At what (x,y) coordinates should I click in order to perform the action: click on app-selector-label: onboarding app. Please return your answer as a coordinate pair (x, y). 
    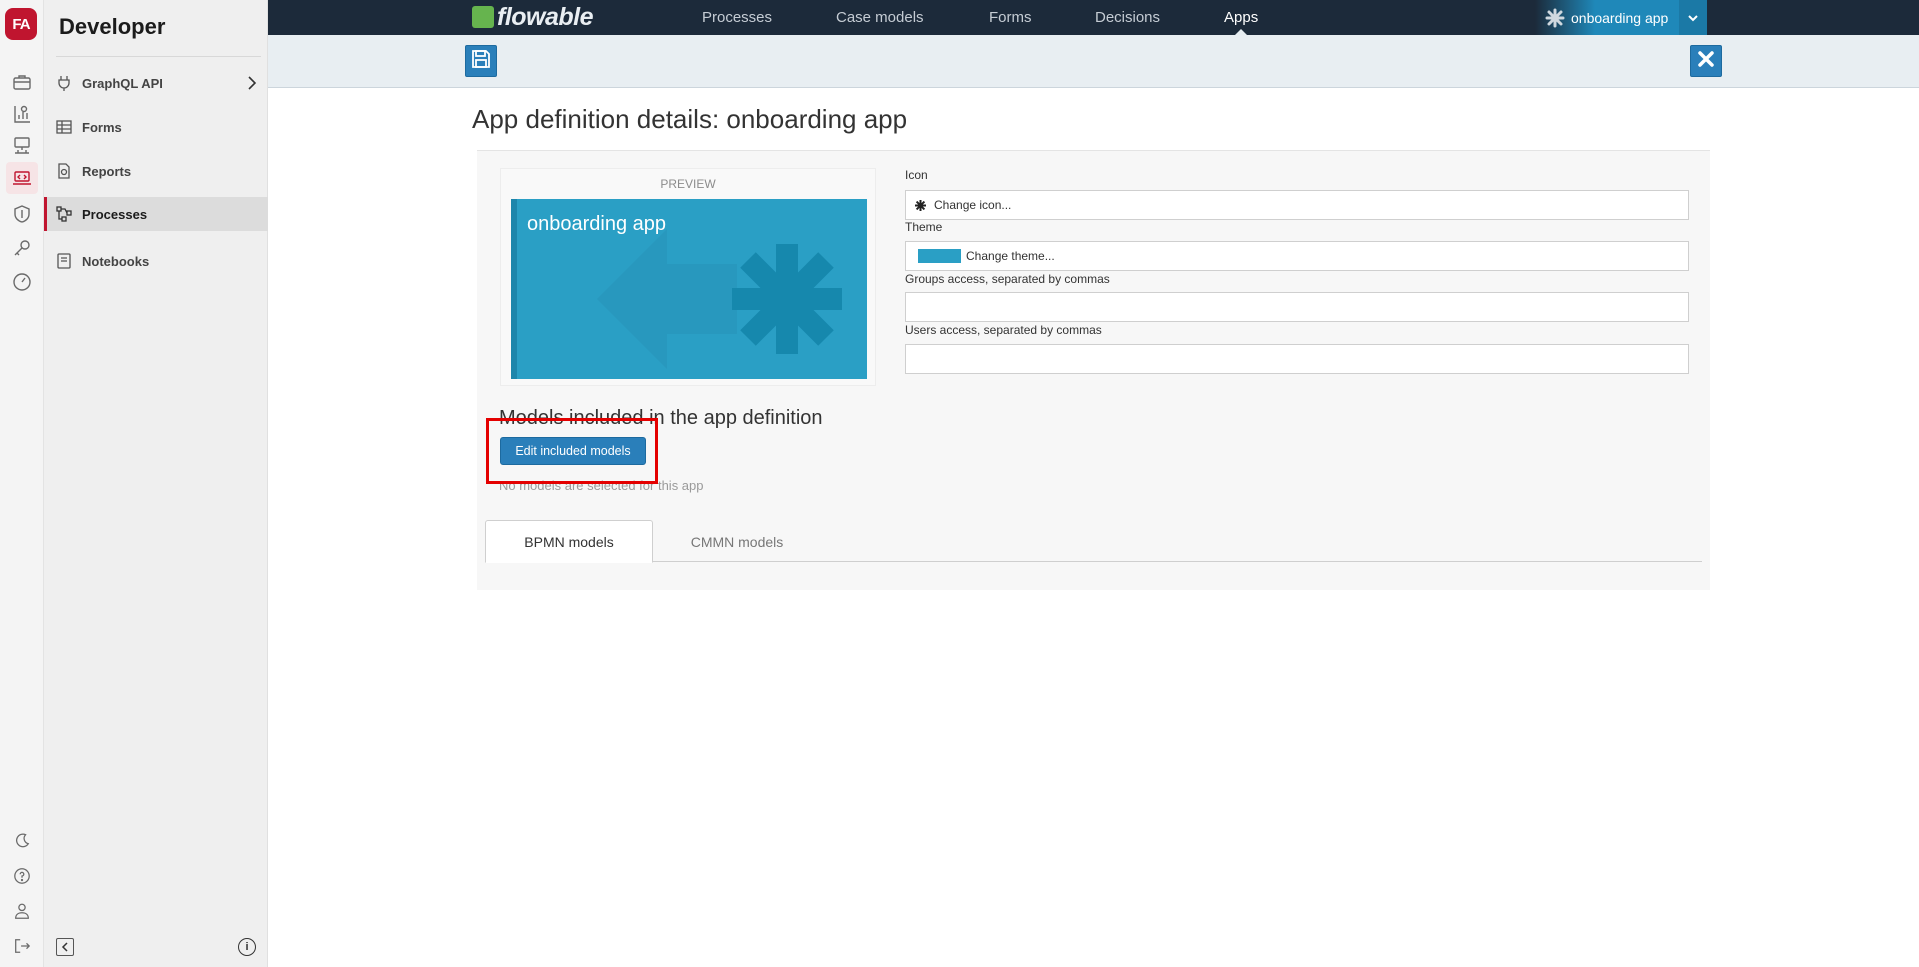
    Looking at the image, I should click on (1620, 17).